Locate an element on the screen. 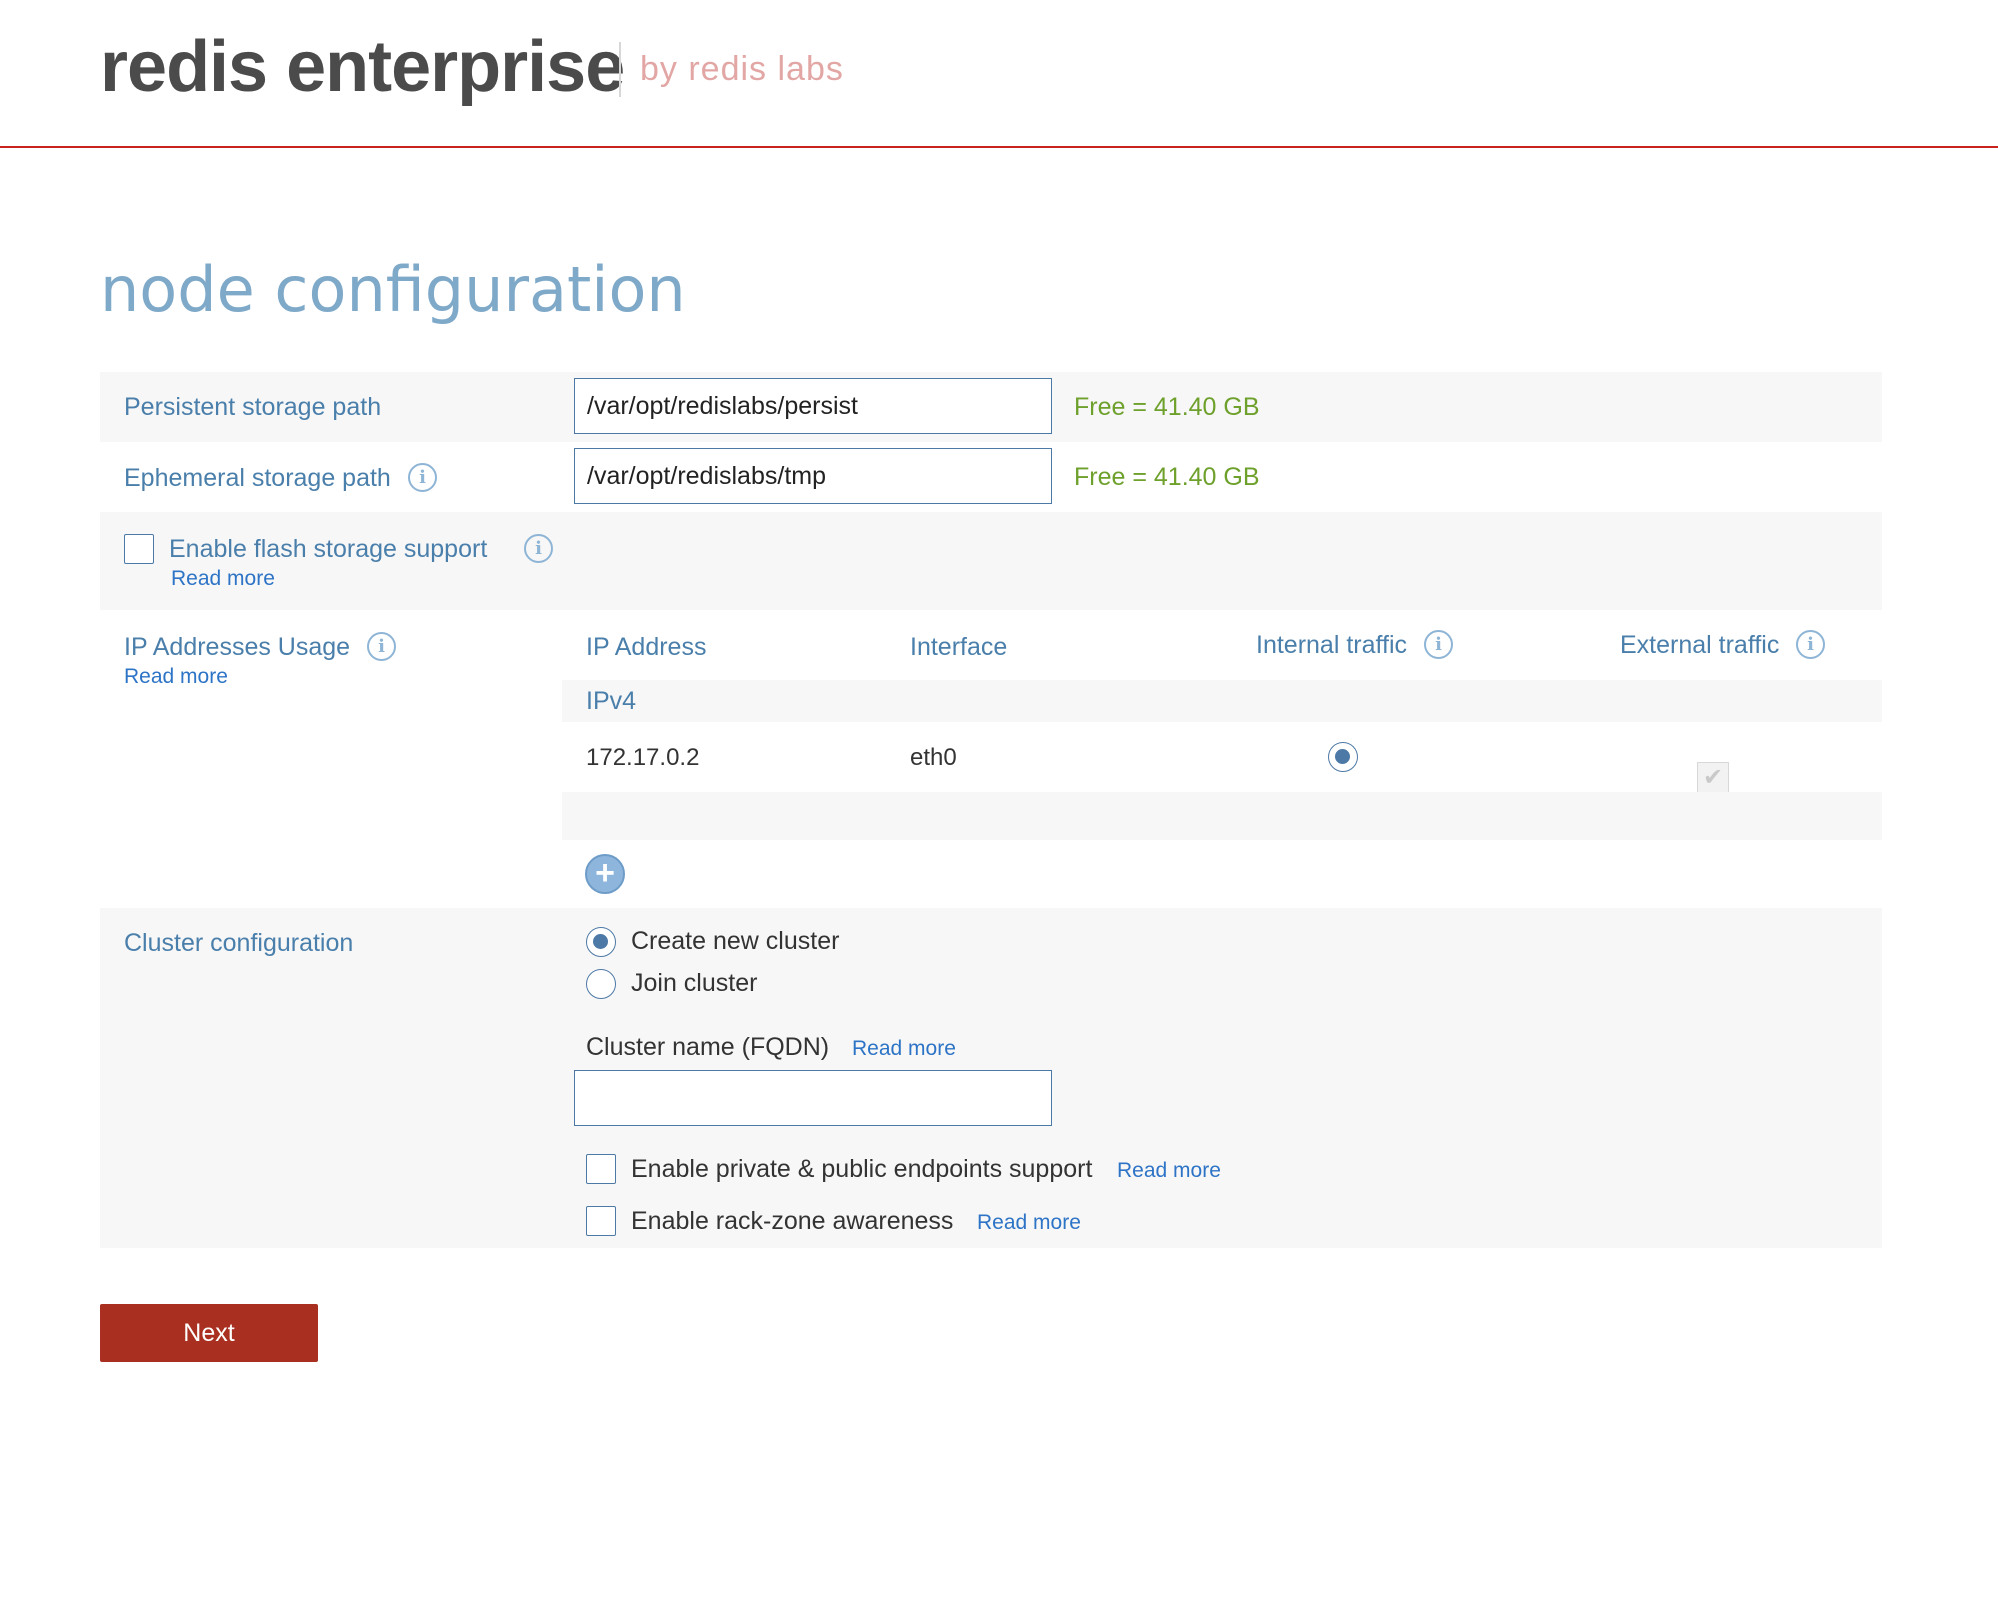  cluster-name-input is located at coordinates (813, 1098).